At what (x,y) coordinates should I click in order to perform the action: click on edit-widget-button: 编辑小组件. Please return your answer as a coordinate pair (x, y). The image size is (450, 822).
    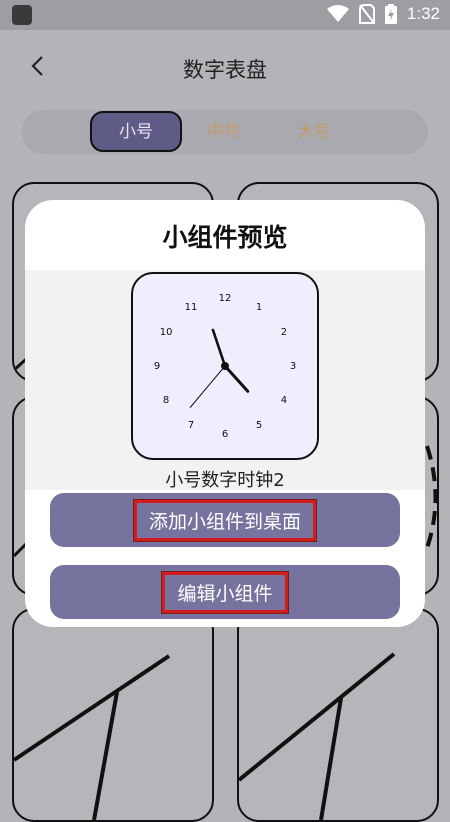
    Looking at the image, I should click on (225, 592).